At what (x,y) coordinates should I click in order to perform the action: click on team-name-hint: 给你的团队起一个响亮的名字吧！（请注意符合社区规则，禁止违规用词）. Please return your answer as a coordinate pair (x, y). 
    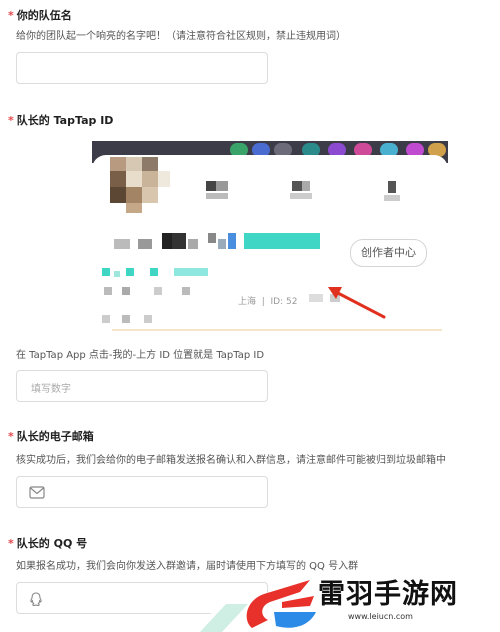
    Looking at the image, I should click on (181, 36).